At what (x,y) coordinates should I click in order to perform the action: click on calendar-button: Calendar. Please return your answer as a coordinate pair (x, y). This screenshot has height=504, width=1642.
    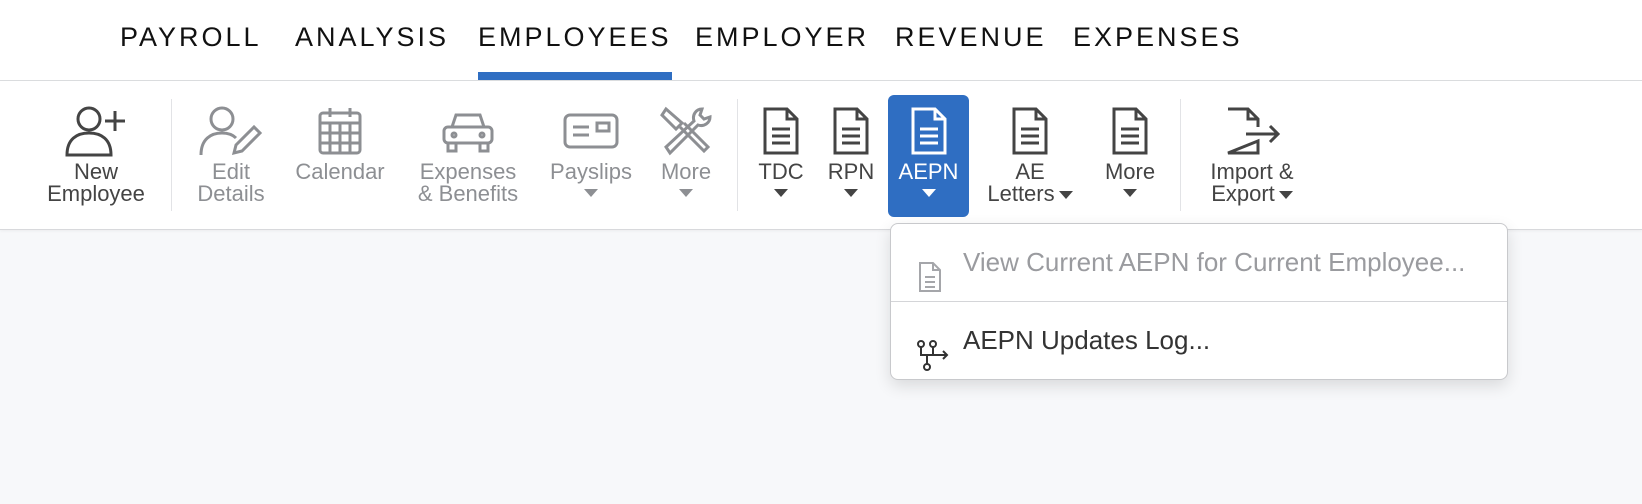
    Looking at the image, I should click on (340, 155).